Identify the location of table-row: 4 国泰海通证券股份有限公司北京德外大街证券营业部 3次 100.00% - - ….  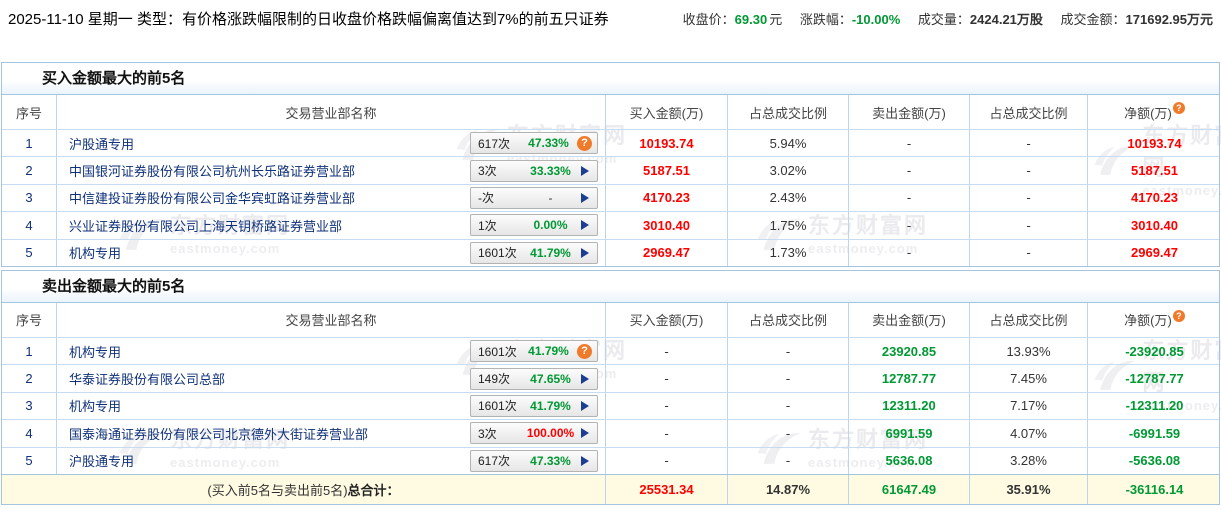
(610, 433).